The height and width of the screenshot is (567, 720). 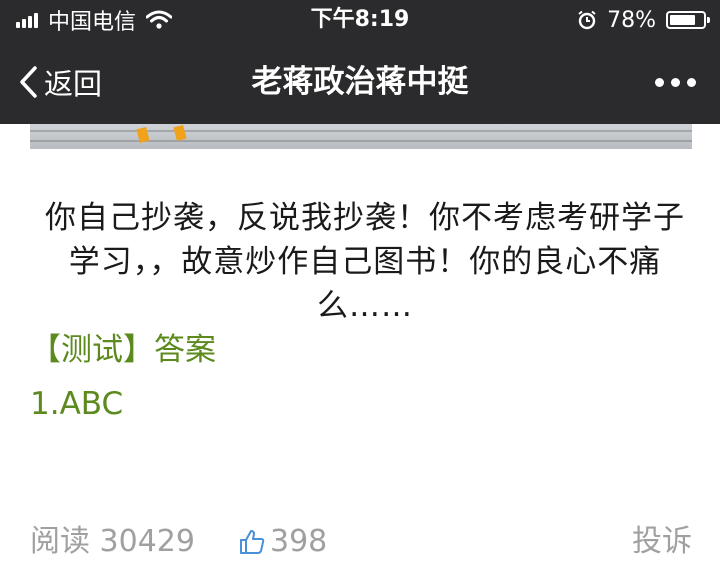 I want to click on more-options-button, so click(x=675, y=82).